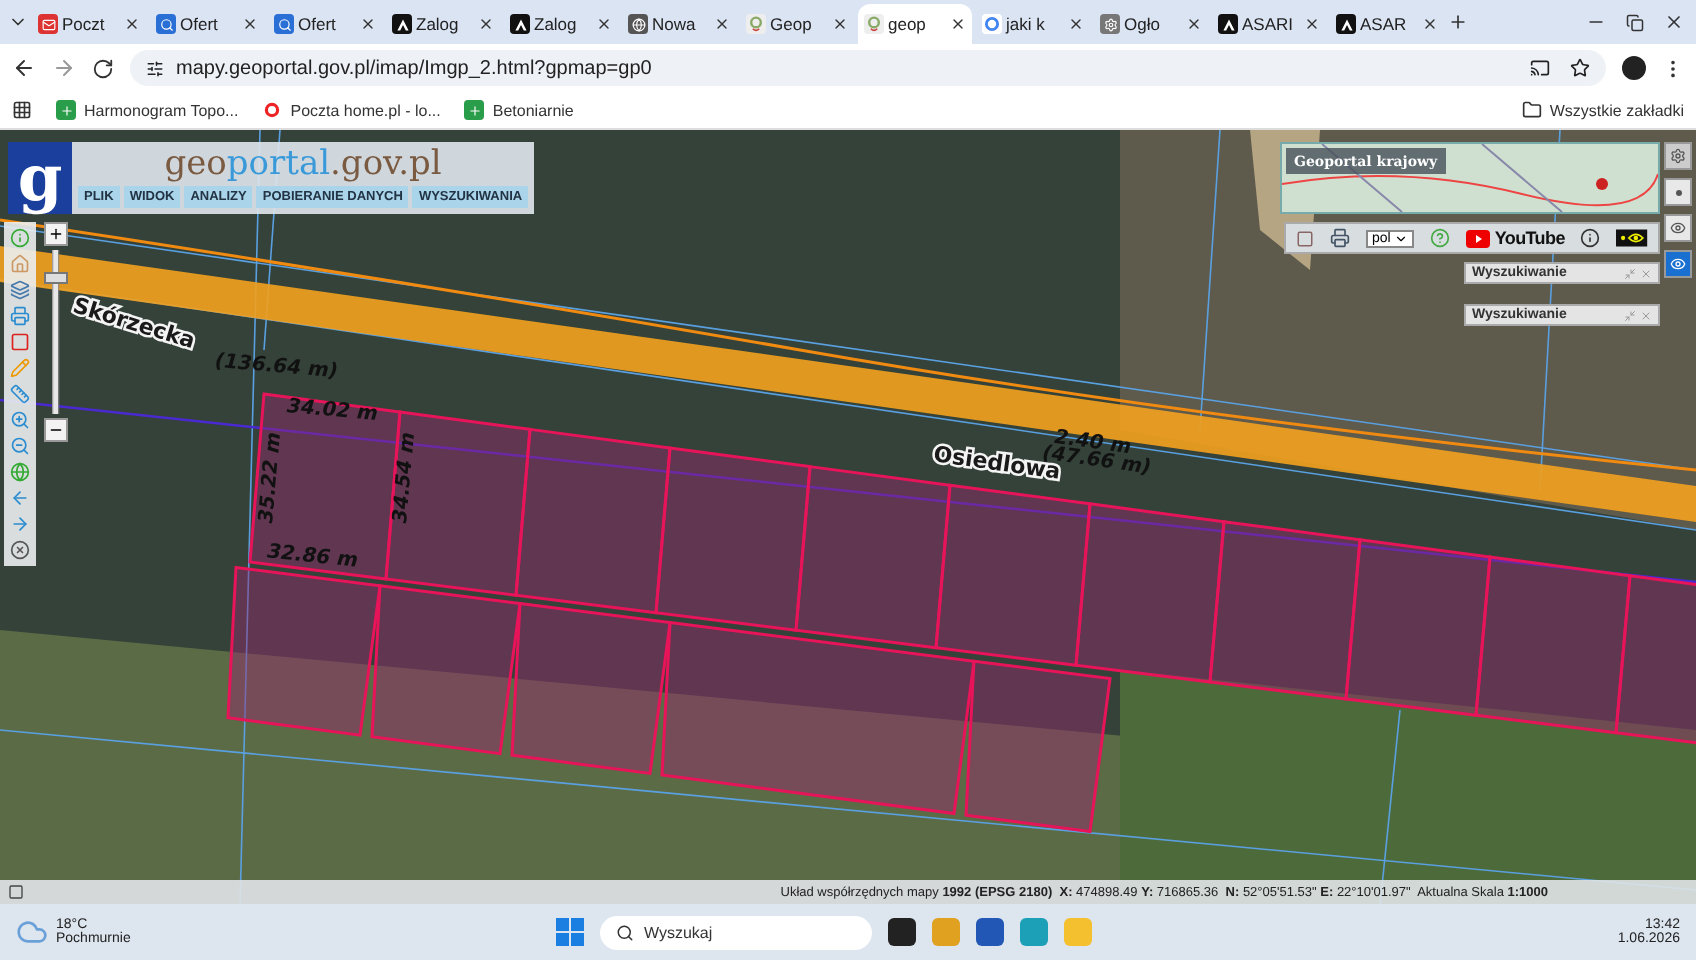  What do you see at coordinates (1602, 110) in the screenshot?
I see `all-bookmarks-link: Wszystkie zakładki` at bounding box center [1602, 110].